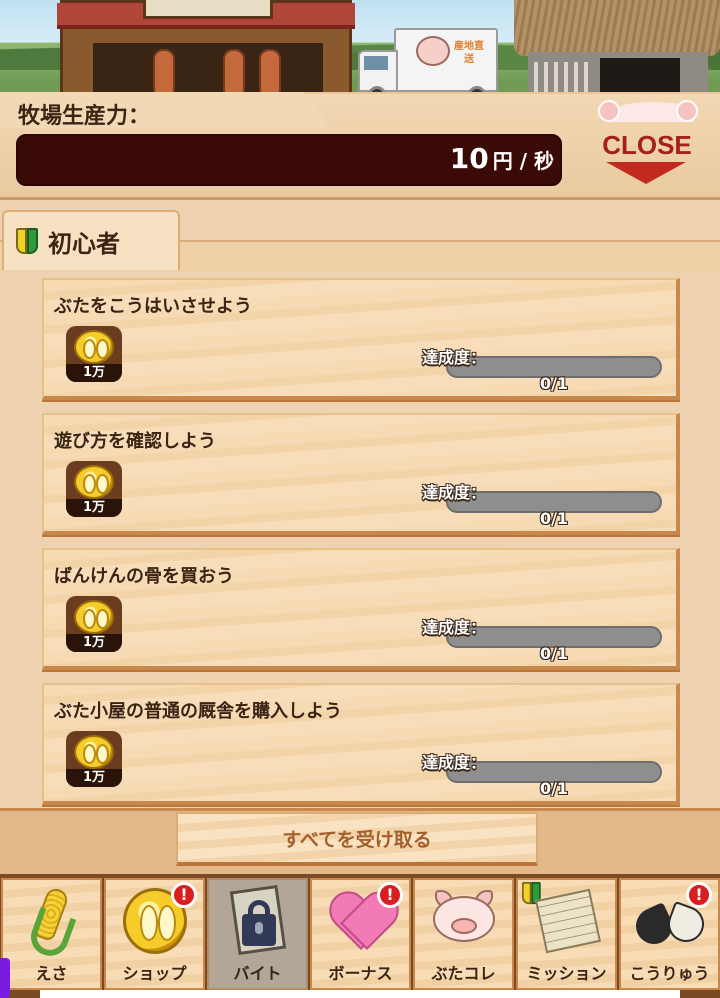 The width and height of the screenshot is (720, 998). What do you see at coordinates (361, 474) in the screenshot?
I see `mission-card: 遊び方を確認しよう 1万 達成度： 0/1` at bounding box center [361, 474].